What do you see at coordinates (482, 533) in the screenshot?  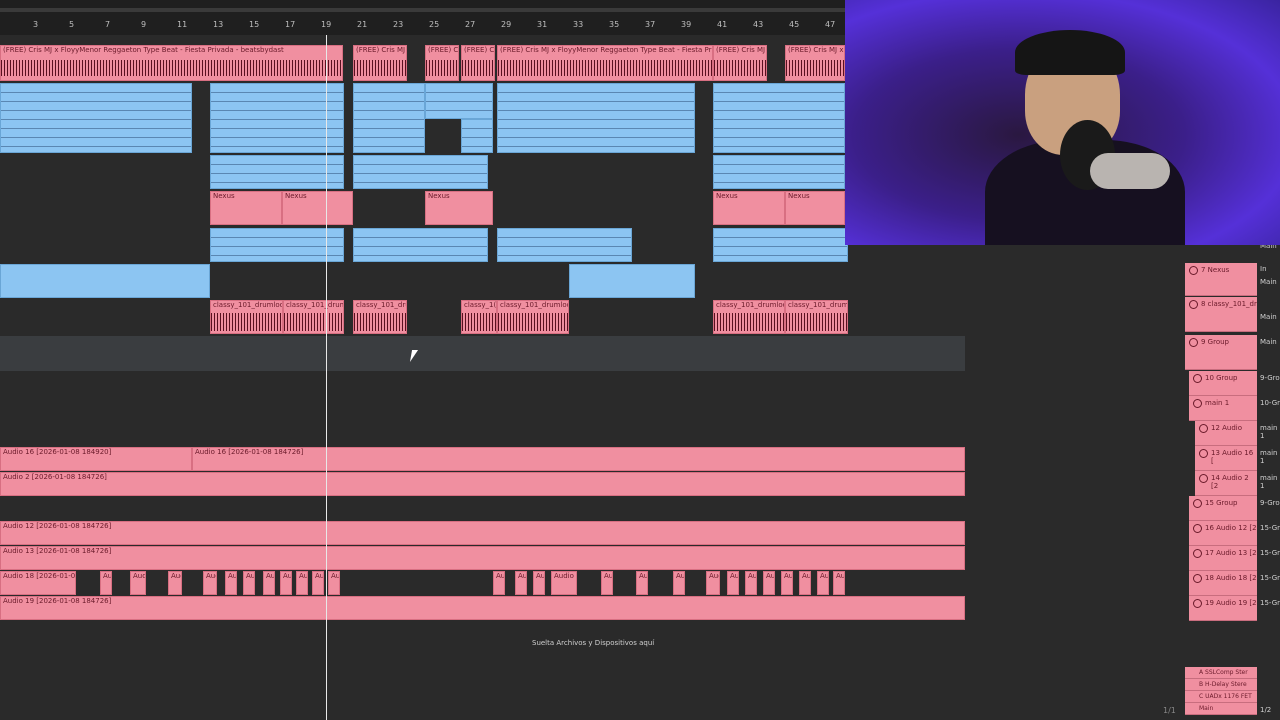 I see `audio-clip: Audio 12 [2026-01-08 184726]` at bounding box center [482, 533].